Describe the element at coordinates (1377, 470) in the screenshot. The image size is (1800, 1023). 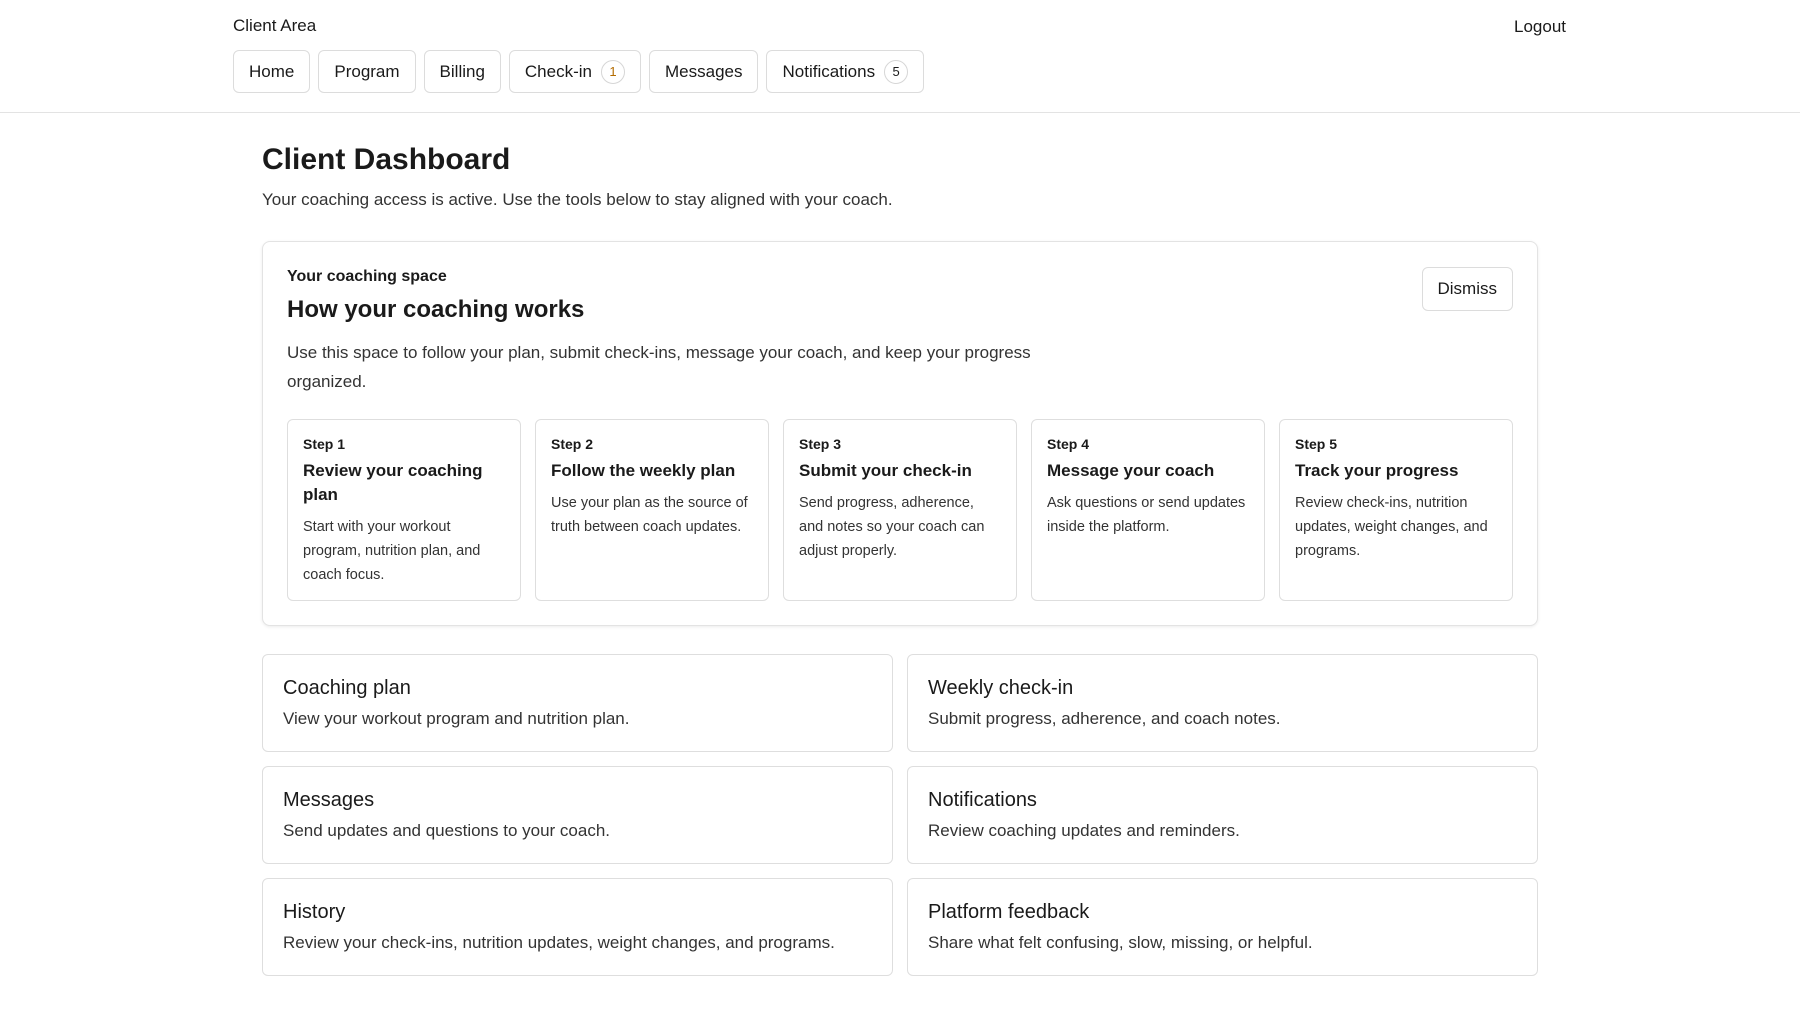
I see `step-title: Track your progress` at that location.